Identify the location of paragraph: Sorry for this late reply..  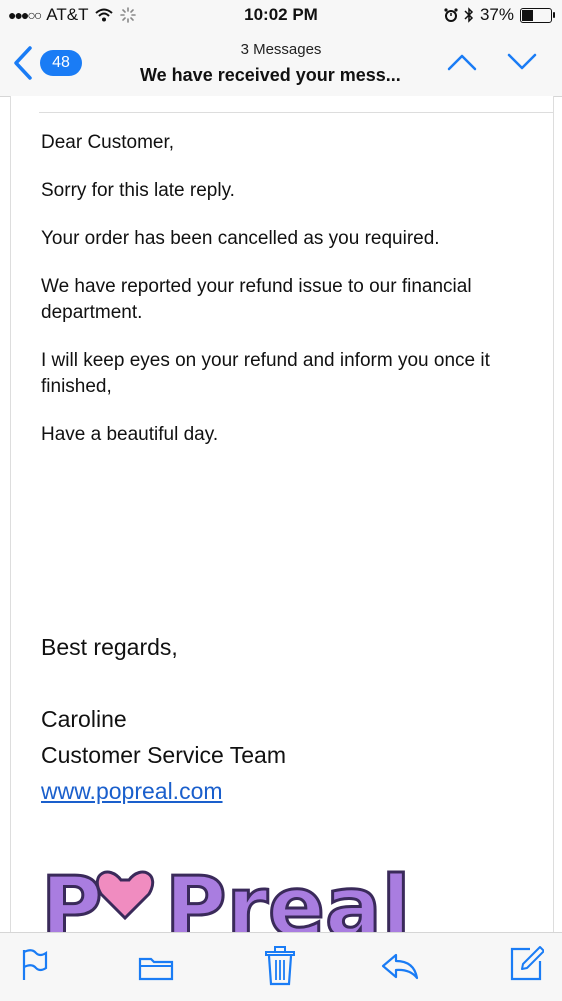
(138, 190).